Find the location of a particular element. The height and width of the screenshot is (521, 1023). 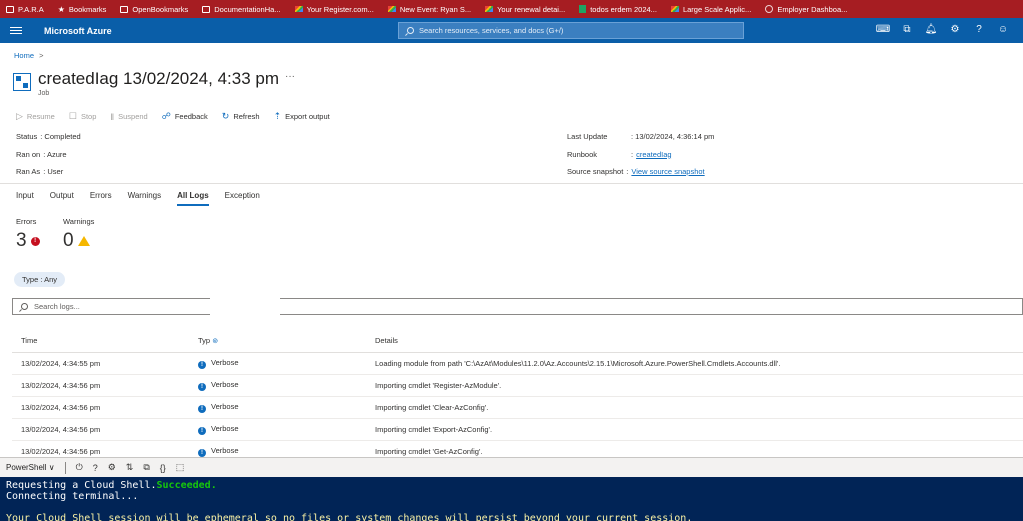

log-time: 13/02/2024, 4:34:56 pm is located at coordinates (100, 429).